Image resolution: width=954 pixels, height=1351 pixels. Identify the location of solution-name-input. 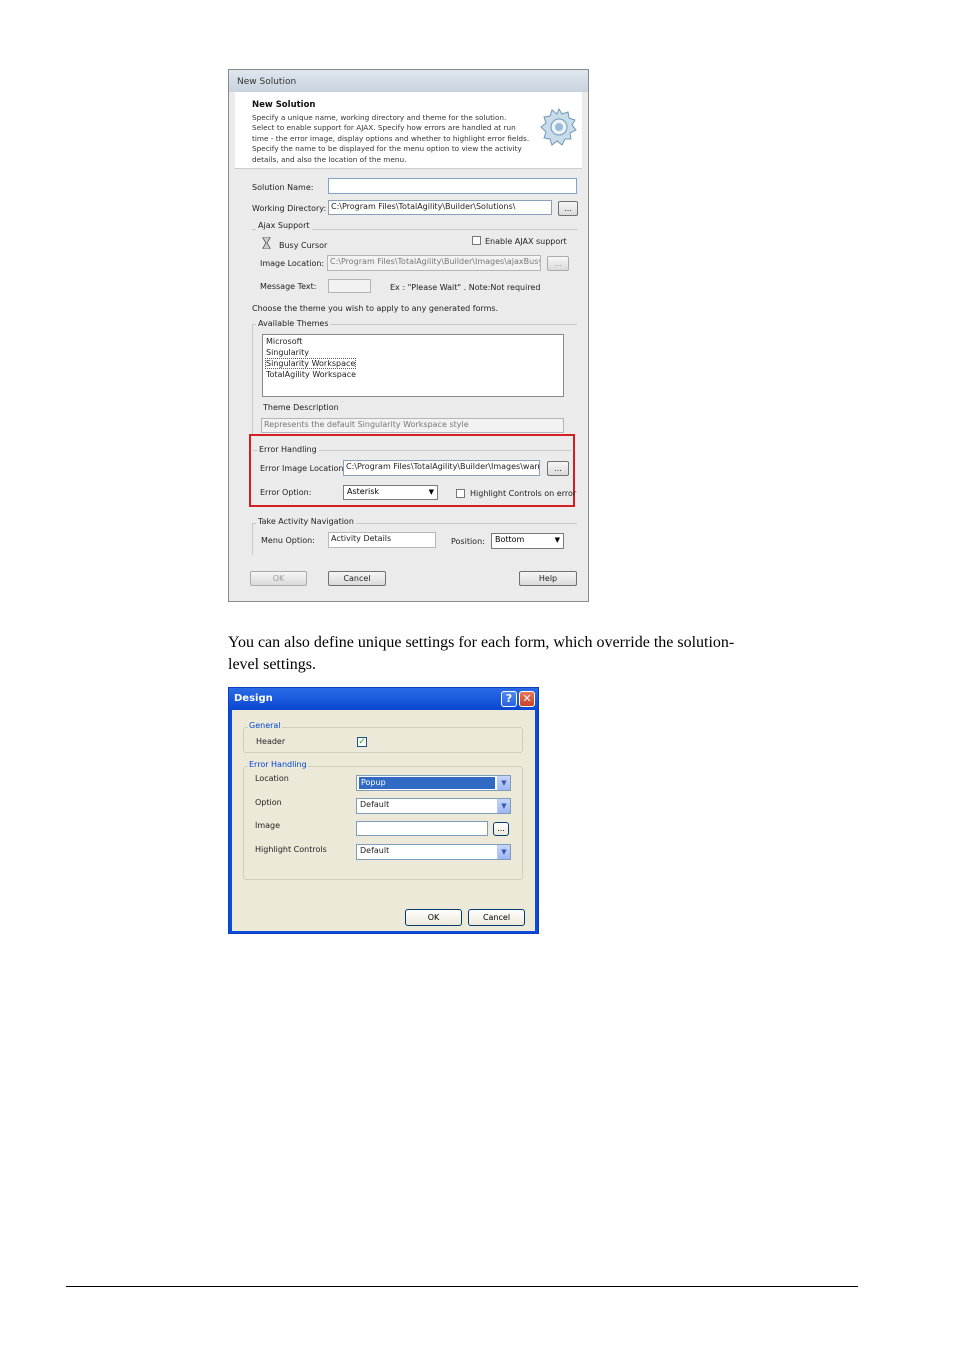
(452, 186).